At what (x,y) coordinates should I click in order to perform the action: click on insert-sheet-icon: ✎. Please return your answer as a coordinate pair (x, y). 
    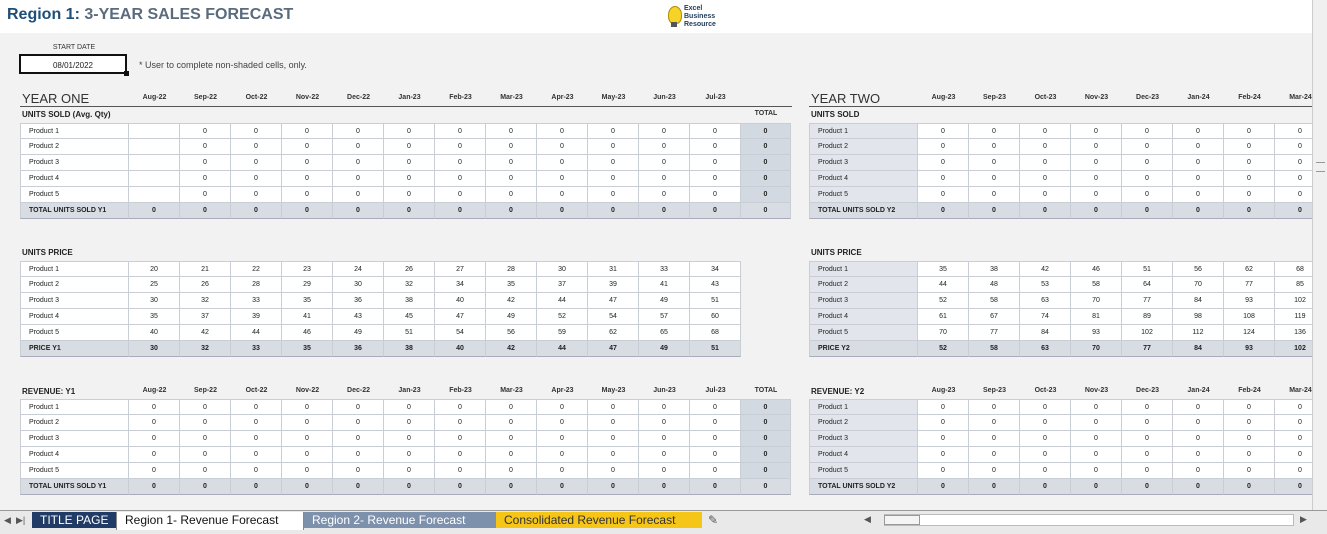
    Looking at the image, I should click on (716, 520).